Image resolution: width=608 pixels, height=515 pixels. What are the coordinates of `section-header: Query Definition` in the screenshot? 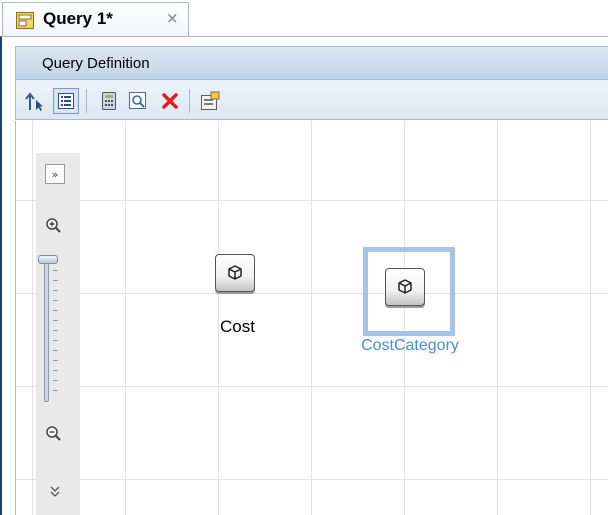 It's located at (311, 63).